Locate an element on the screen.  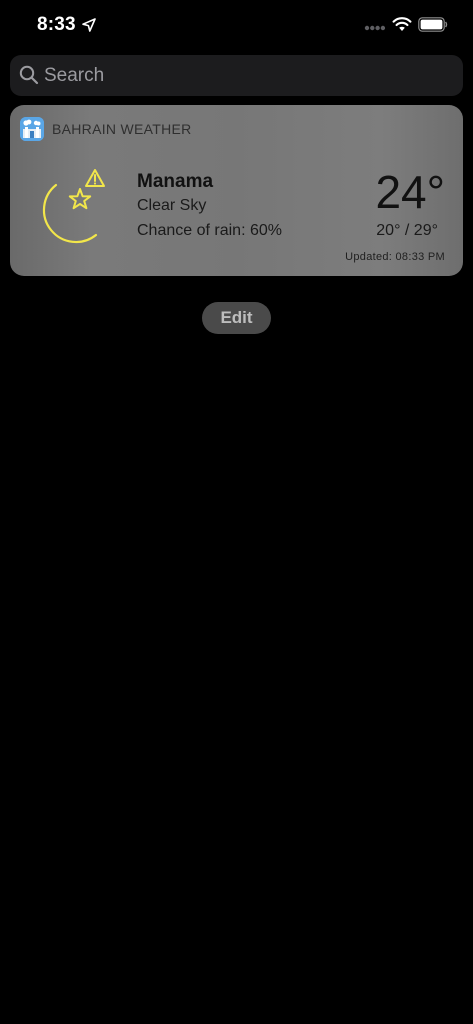
updated-time: Updated: 08:33 PM is located at coordinates (395, 257).